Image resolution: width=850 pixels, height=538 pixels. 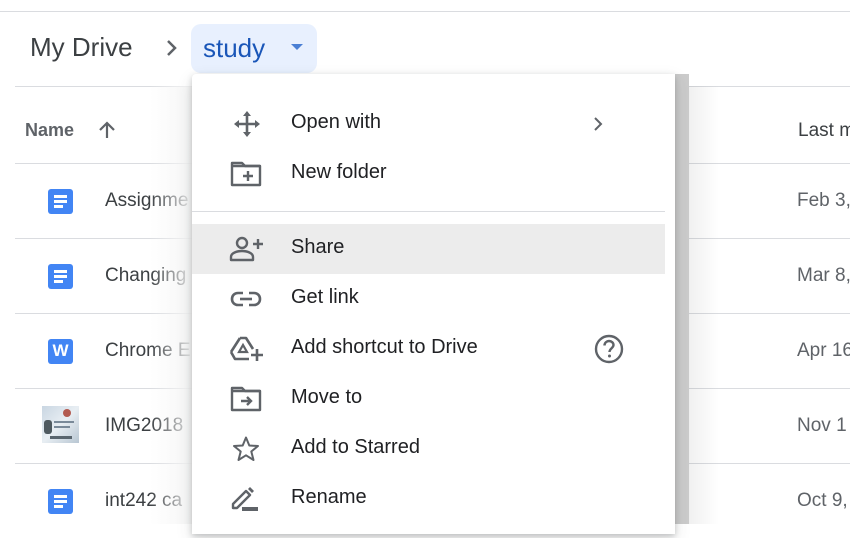 I want to click on link-icon, so click(x=247, y=299).